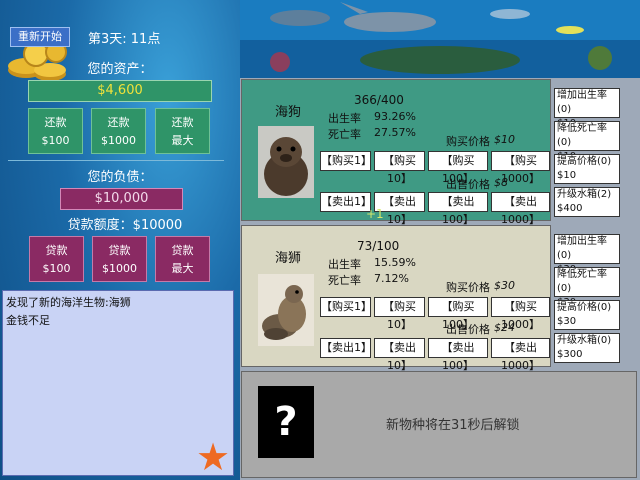  What do you see at coordinates (504, 285) in the screenshot?
I see `buy-price-value: $30` at bounding box center [504, 285].